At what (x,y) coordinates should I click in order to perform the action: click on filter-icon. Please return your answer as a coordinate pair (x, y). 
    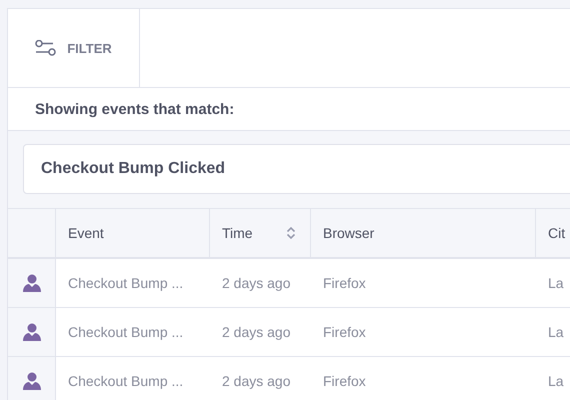
    Looking at the image, I should click on (46, 48).